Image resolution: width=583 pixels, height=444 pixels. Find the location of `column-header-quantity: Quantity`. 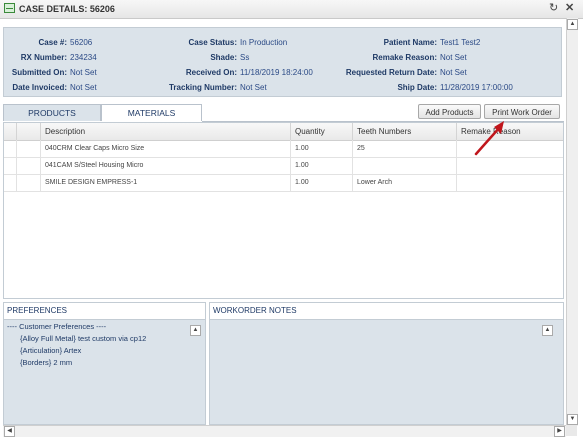

column-header-quantity: Quantity is located at coordinates (322, 131).